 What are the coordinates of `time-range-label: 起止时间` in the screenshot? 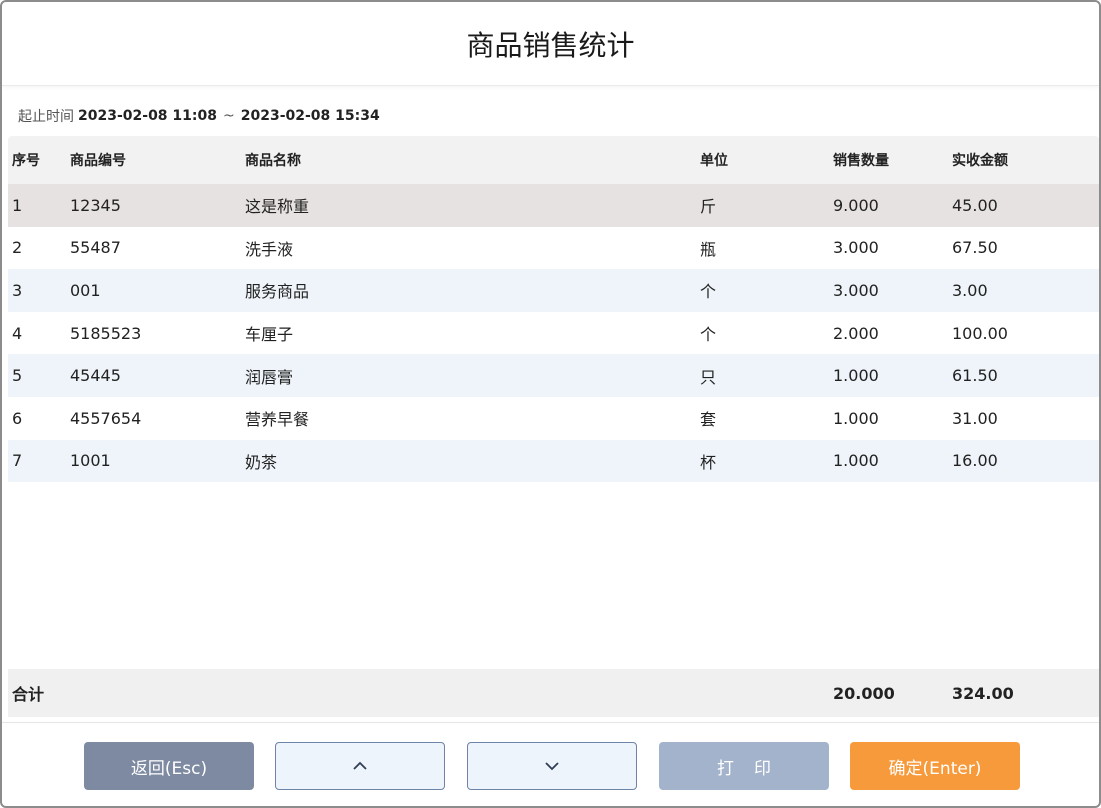 It's located at (46, 117).